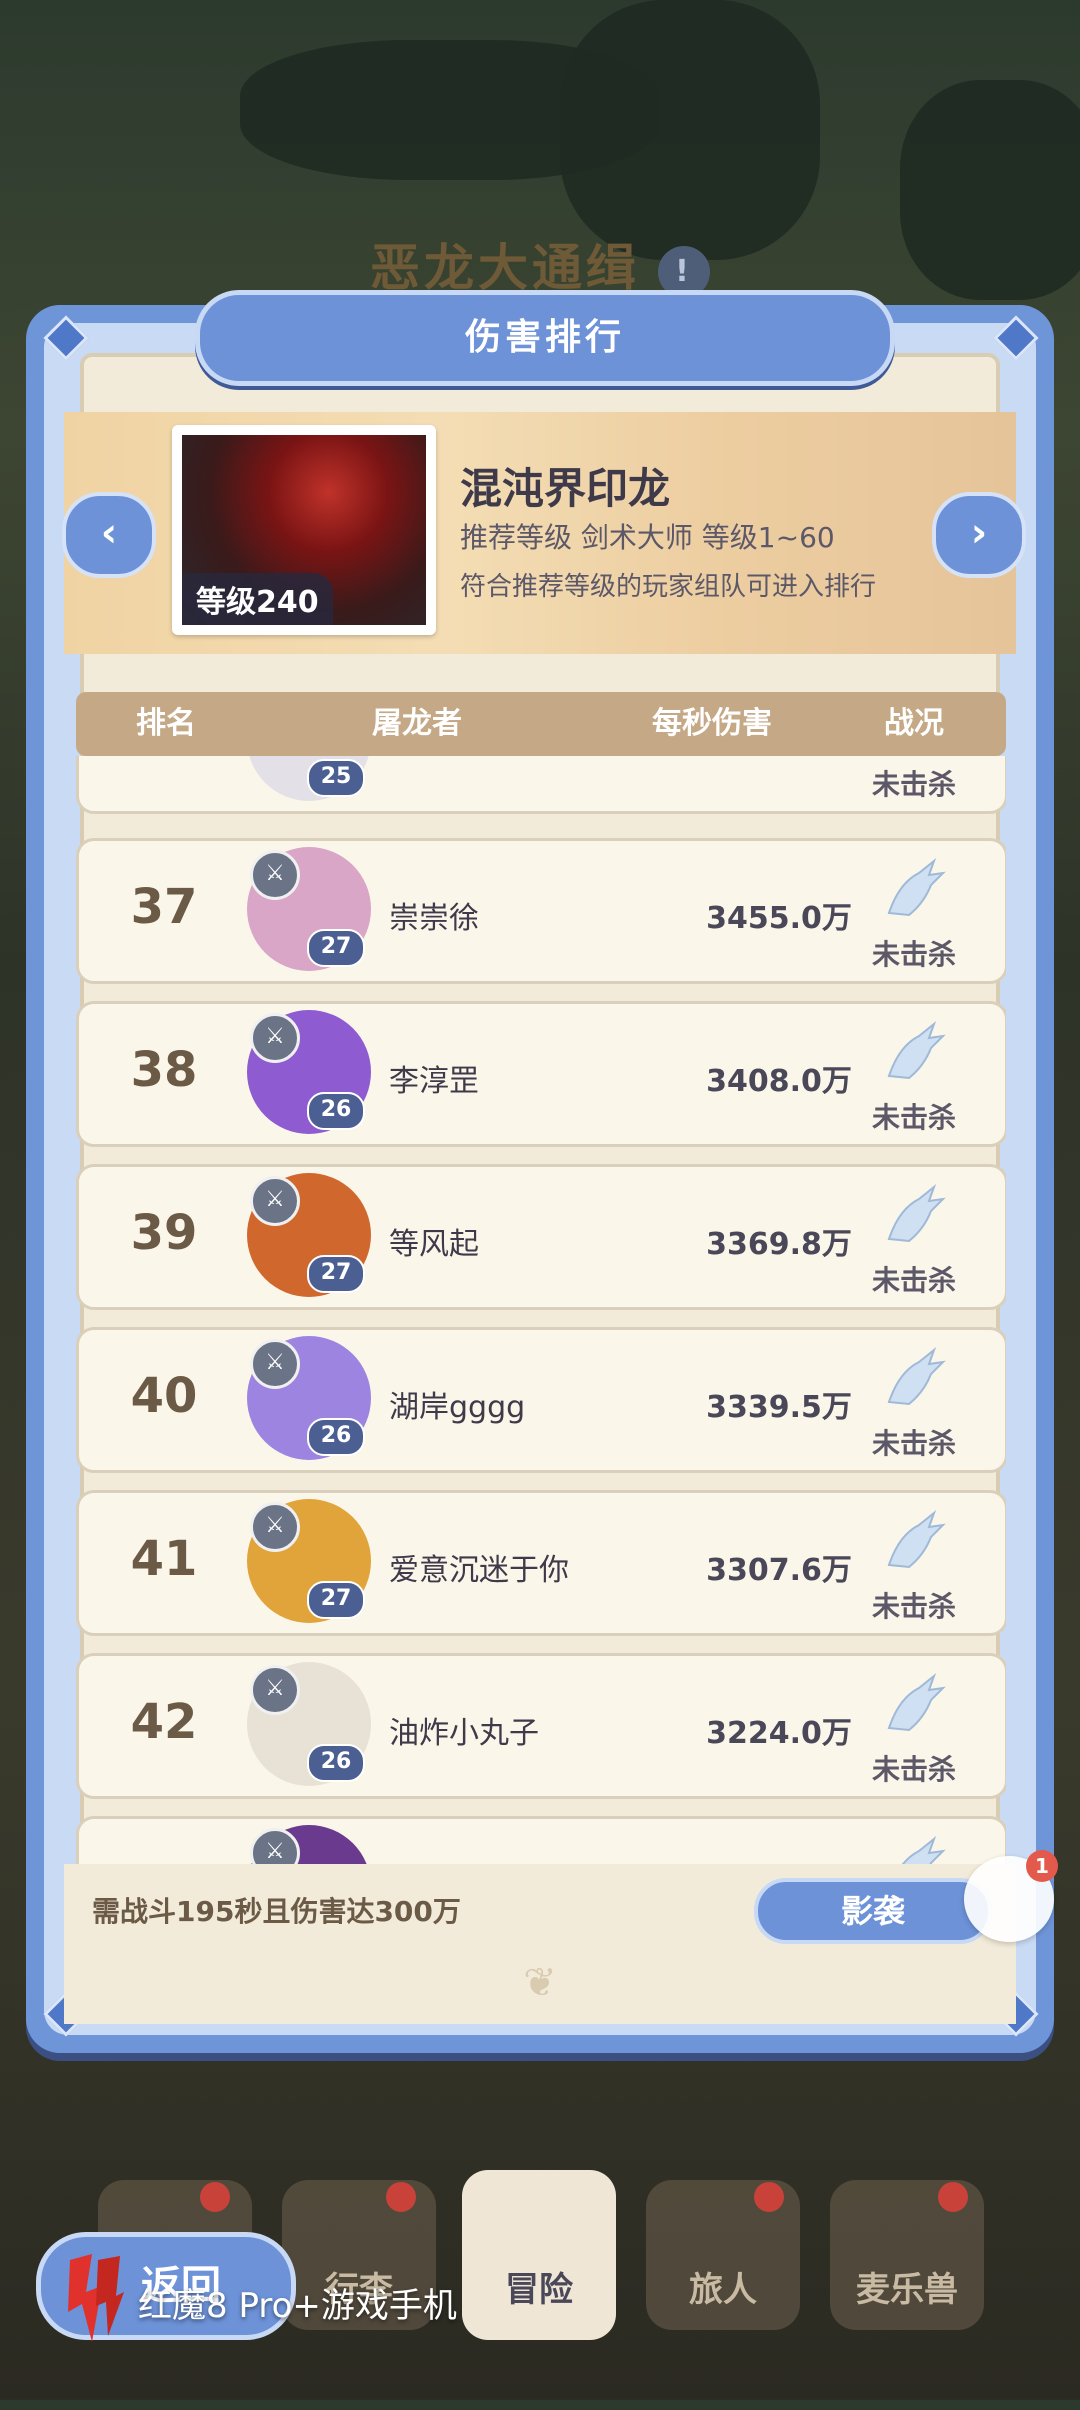 This screenshot has width=1080, height=2410. I want to click on header-dps: 每秒伤害, so click(712, 723).